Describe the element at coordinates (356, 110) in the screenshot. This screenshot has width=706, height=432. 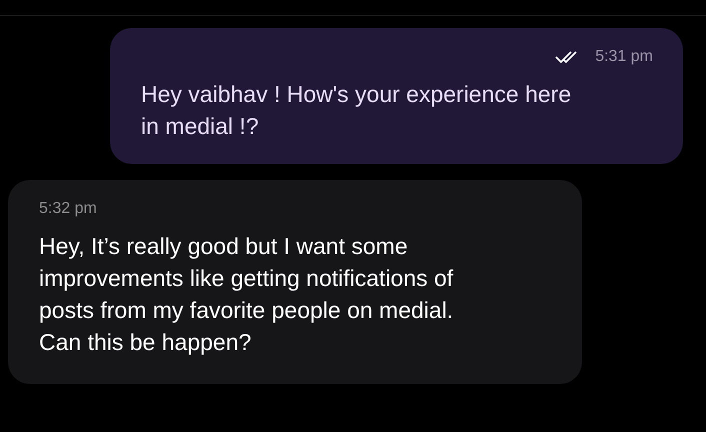
I see `message-text: Hey vaibhav ! How's your experience here in medial !?` at that location.